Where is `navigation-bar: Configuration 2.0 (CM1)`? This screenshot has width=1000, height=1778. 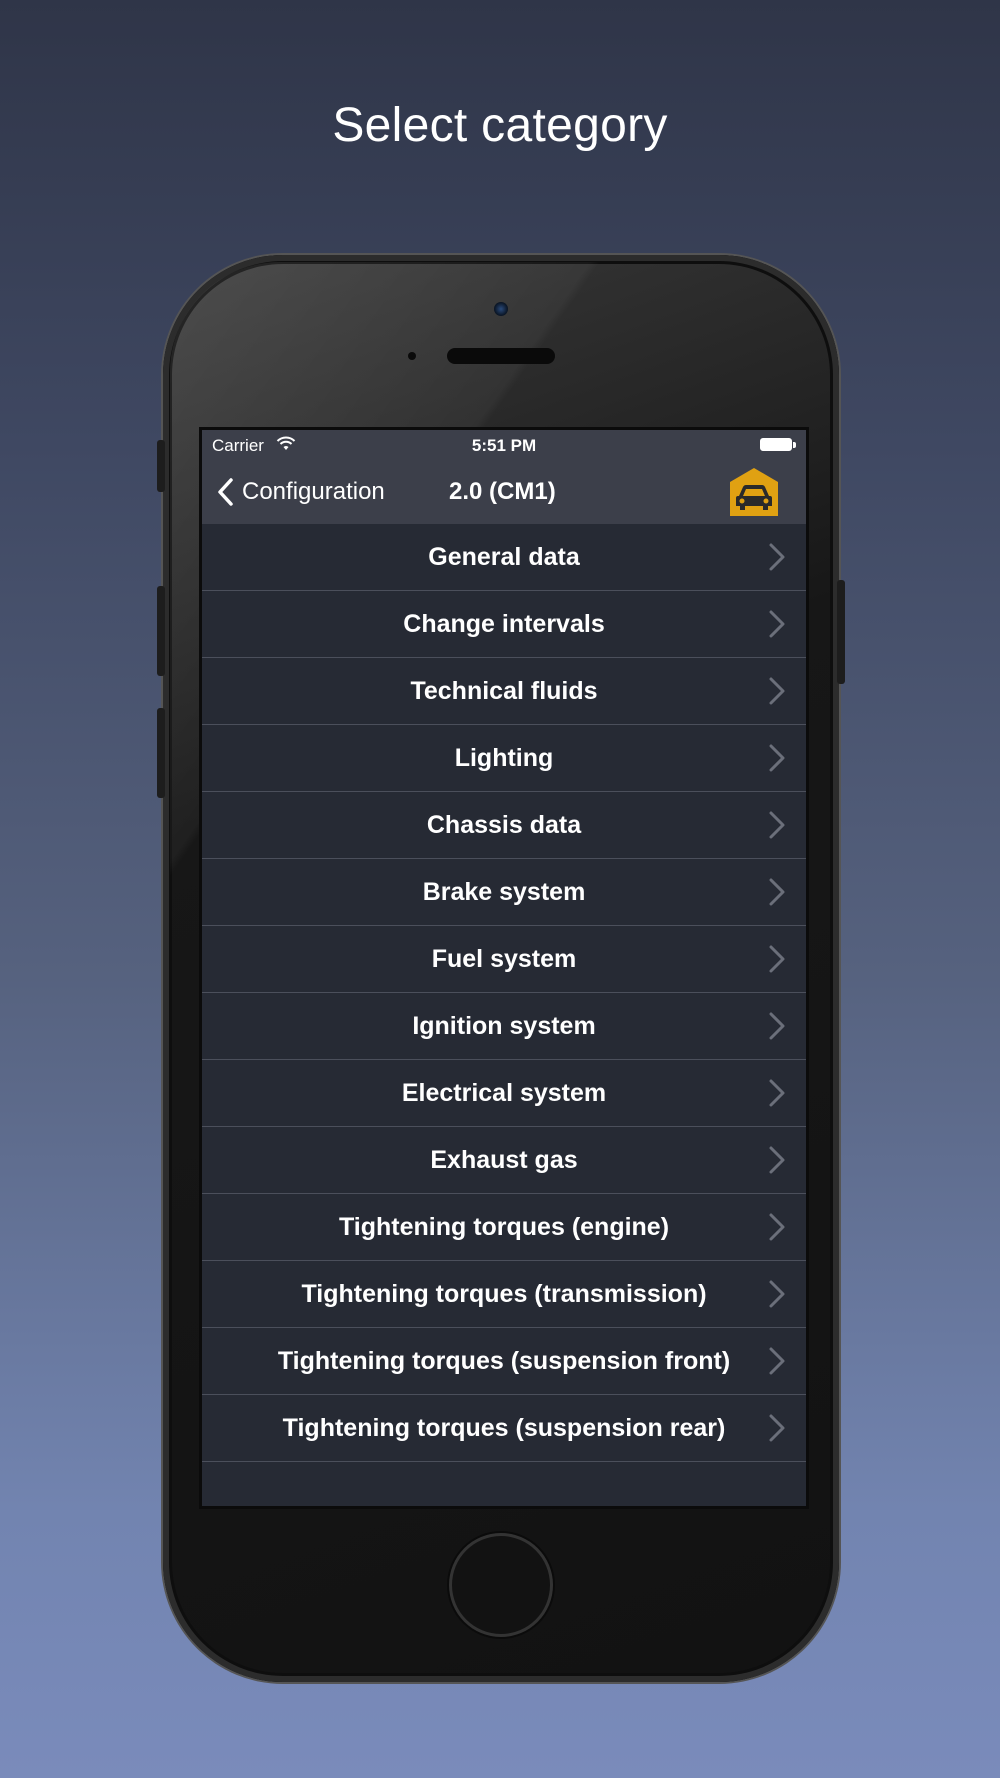
navigation-bar: Configuration 2.0 (CM1) is located at coordinates (504, 492).